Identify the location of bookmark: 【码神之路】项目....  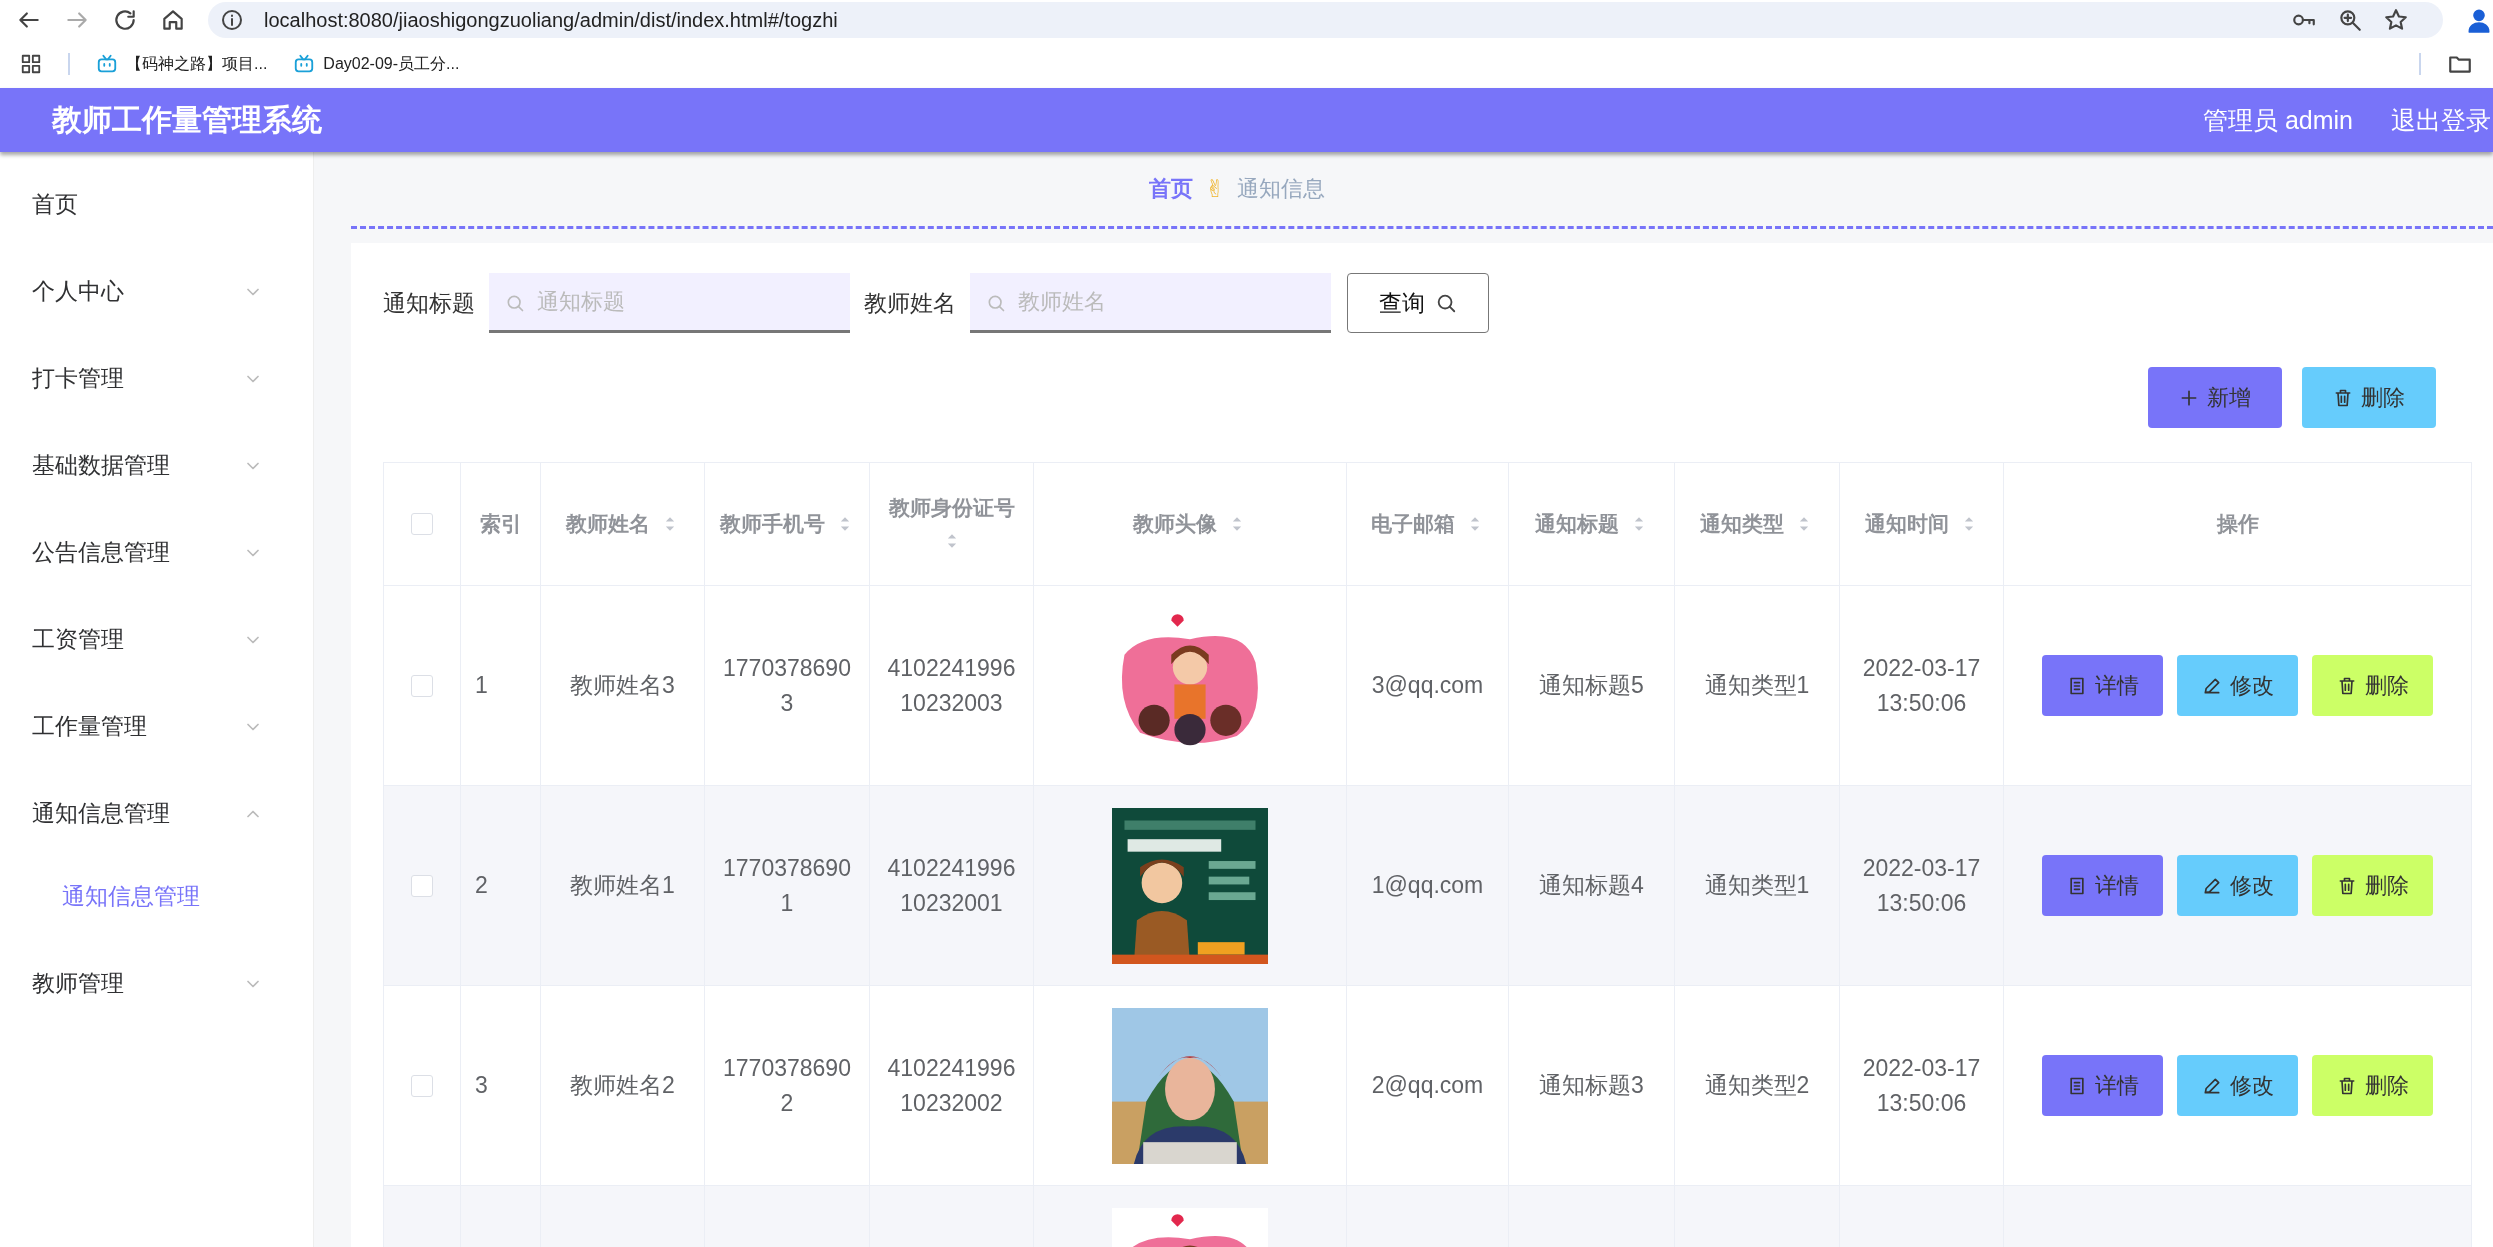
(182, 64).